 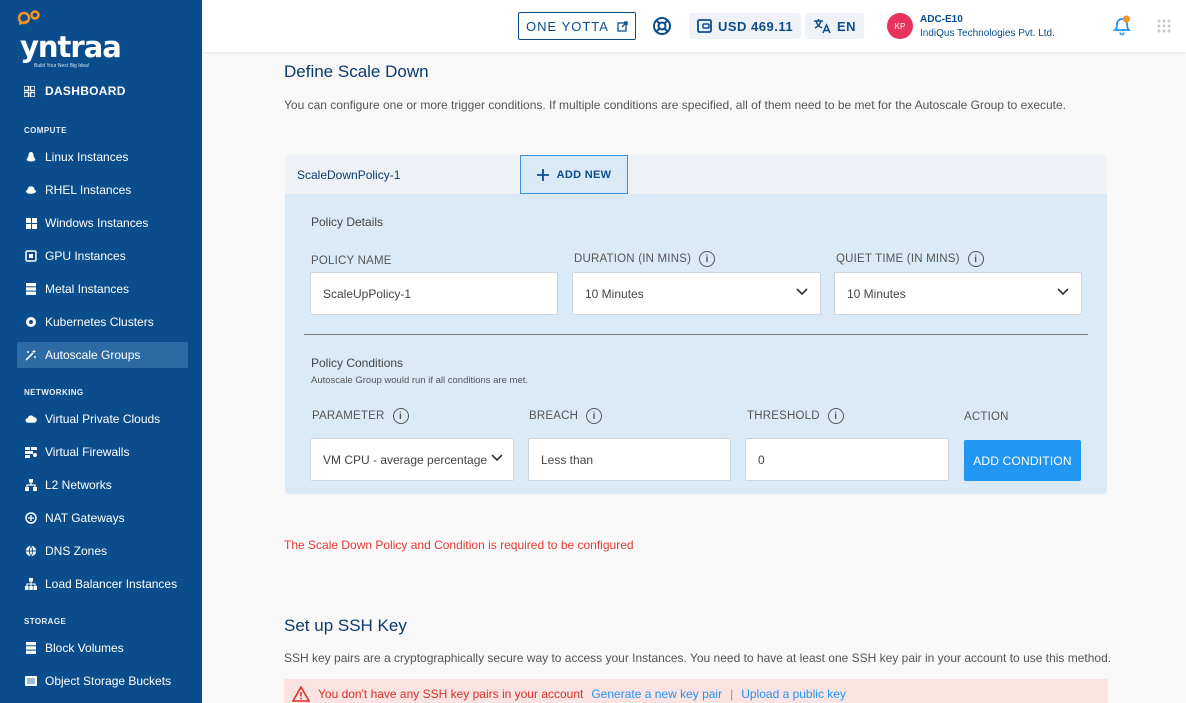 I want to click on dashboard-icon, so click(x=29, y=91).